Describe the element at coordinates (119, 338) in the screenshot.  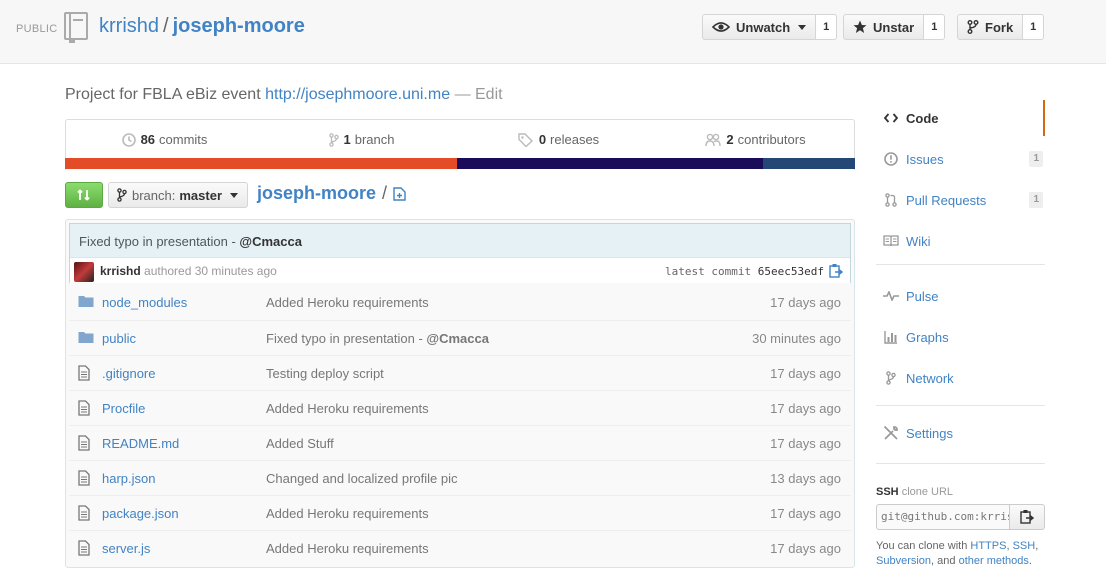
I see `file-name-link: public` at that location.